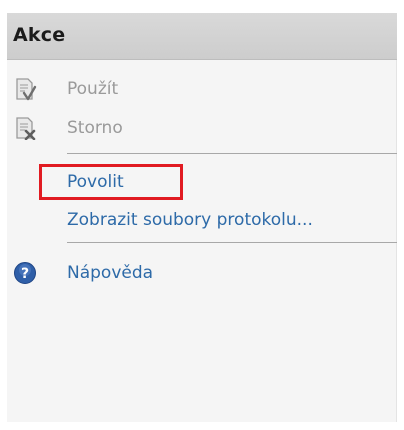 Image resolution: width=404 pixels, height=430 pixels. Describe the element at coordinates (25, 89) in the screenshot. I see `apply-document-icon` at that location.